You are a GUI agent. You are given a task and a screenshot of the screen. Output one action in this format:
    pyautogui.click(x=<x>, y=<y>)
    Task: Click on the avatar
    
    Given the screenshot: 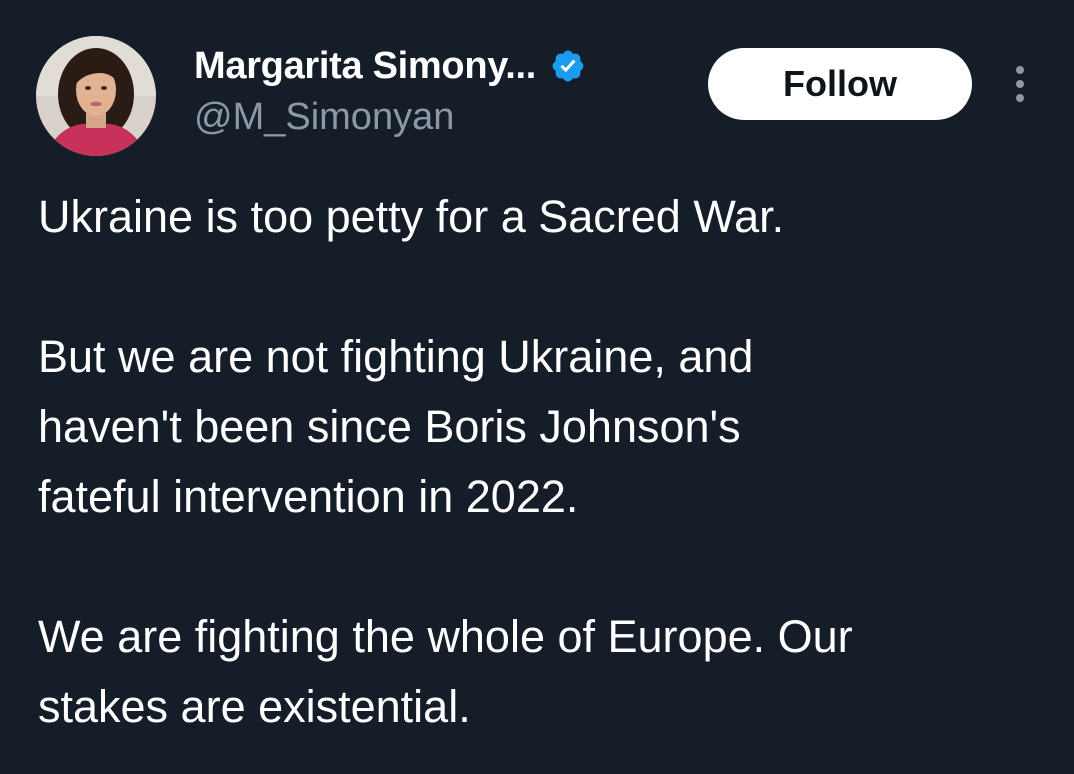 What is the action you would take?
    pyautogui.click(x=96, y=96)
    